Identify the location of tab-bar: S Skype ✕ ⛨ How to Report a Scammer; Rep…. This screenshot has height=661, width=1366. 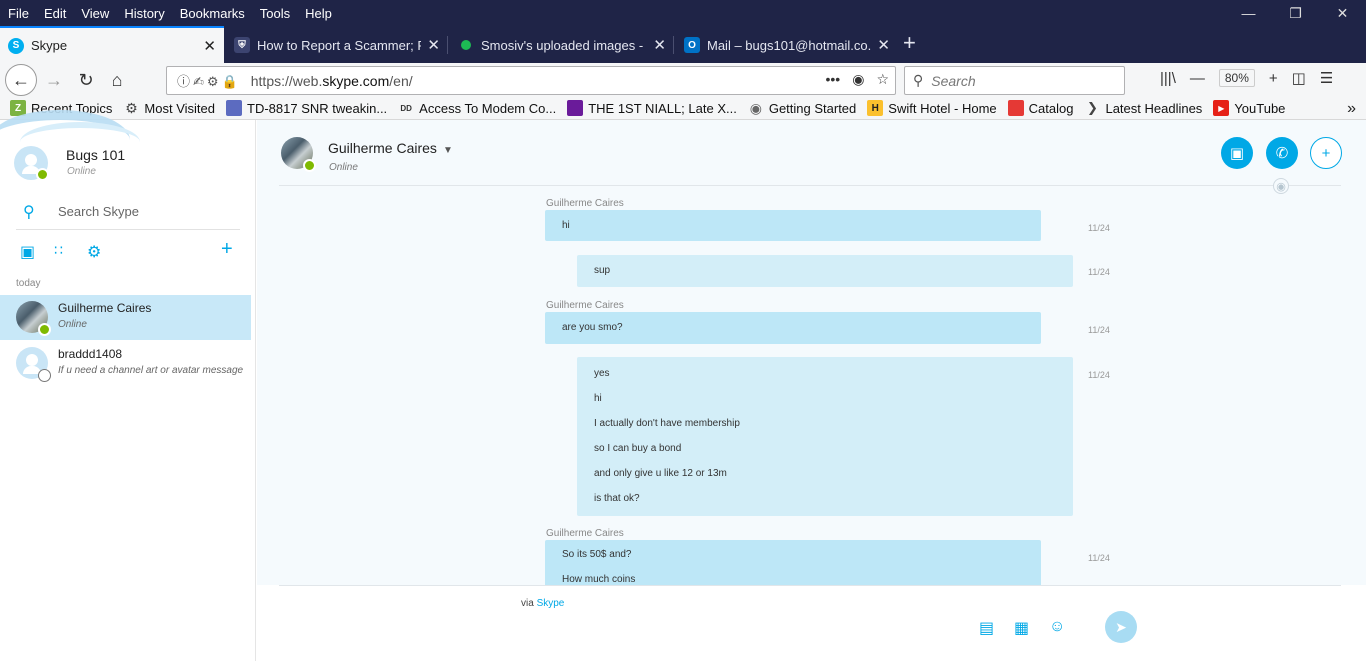
(683, 44).